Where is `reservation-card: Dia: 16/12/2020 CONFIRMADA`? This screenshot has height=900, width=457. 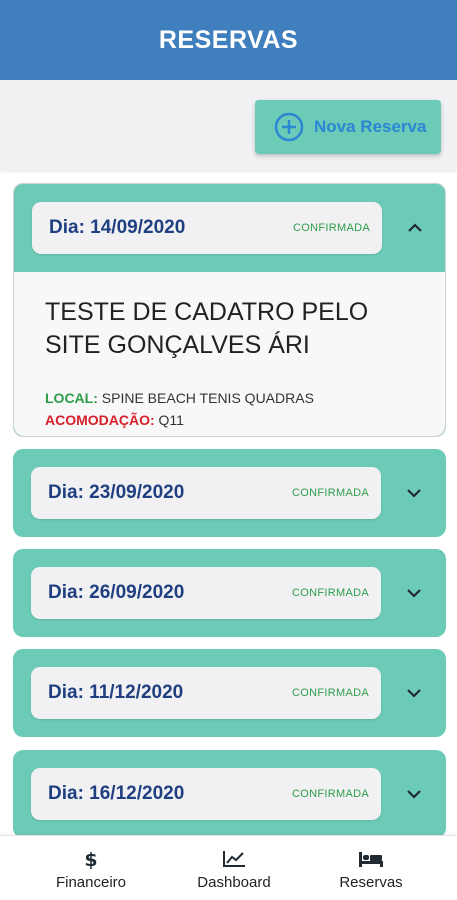 reservation-card: Dia: 16/12/2020 CONFIRMADA is located at coordinates (229, 792).